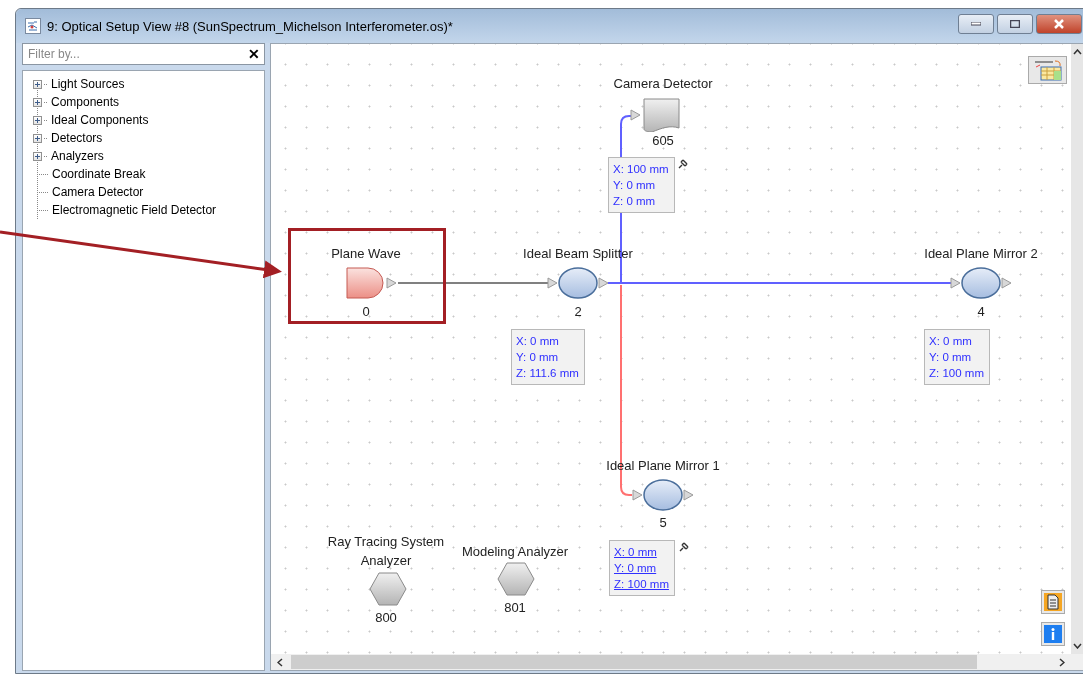 This screenshot has height=674, width=1083. I want to click on maximize-button, so click(1015, 24).